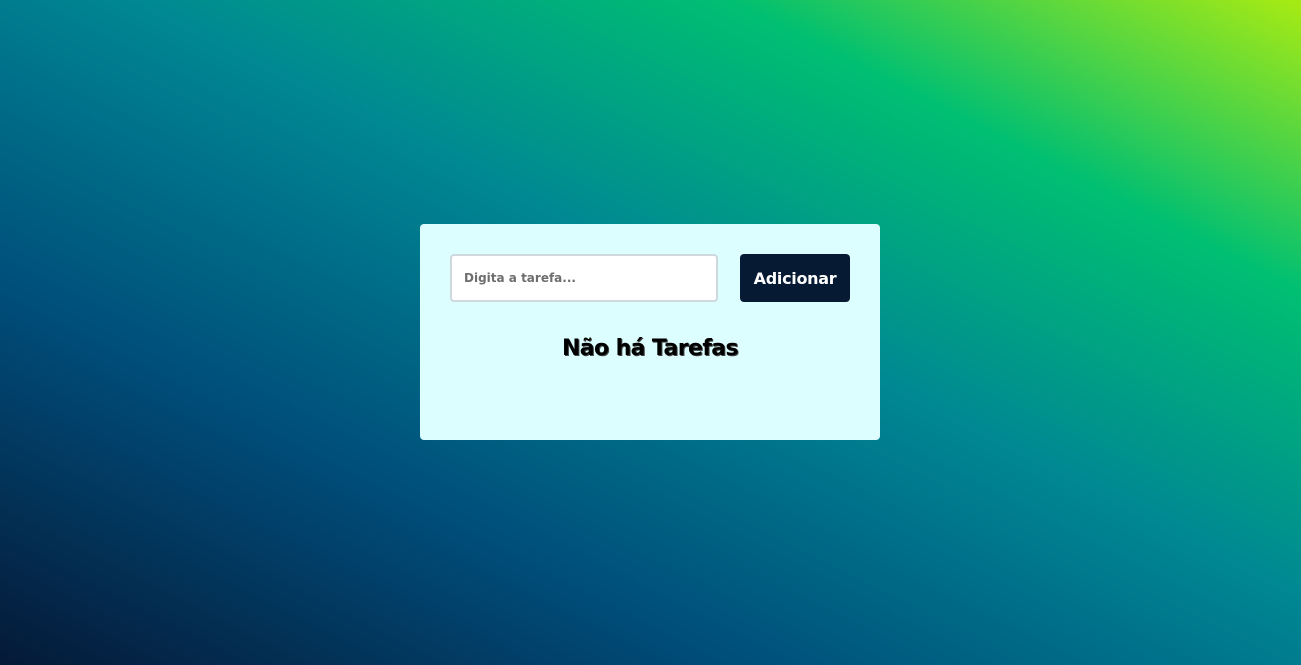  I want to click on task-input, so click(584, 278).